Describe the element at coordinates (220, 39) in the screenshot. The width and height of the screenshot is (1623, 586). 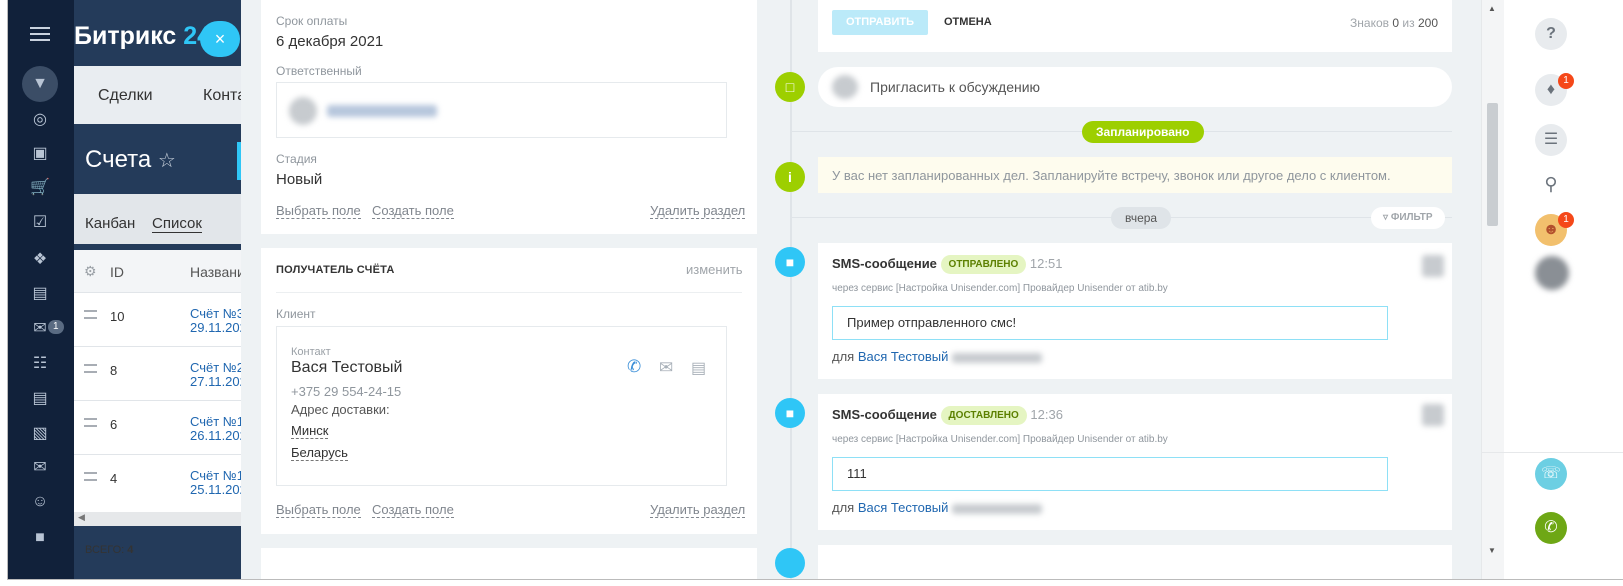
I see `close-slider-button: ×` at that location.